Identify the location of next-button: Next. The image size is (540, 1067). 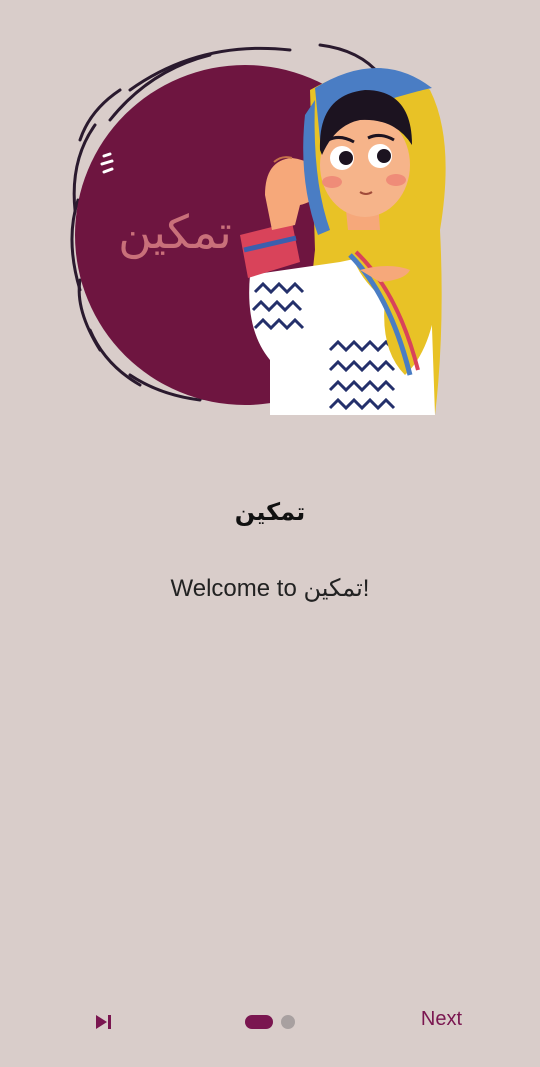
(441, 1019).